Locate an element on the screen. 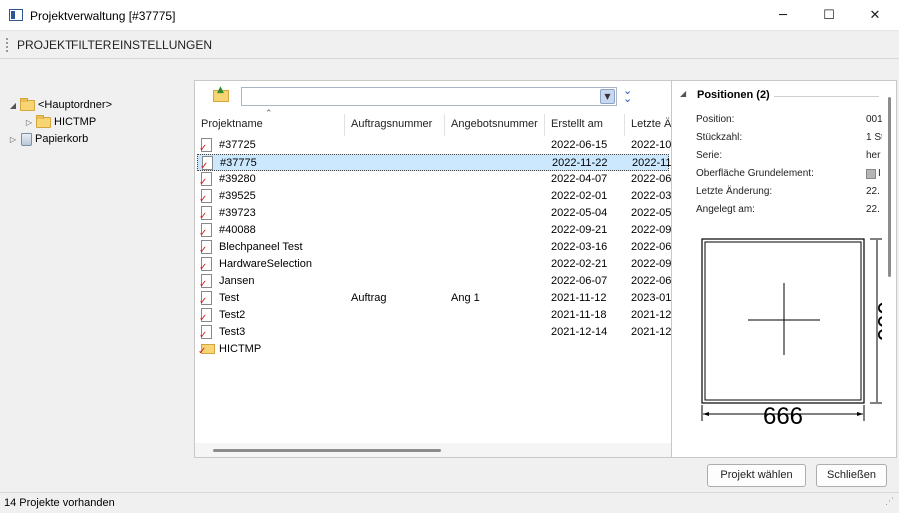 This screenshot has width=899, height=513. cell-angebotsnummer: Ang 1 is located at coordinates (465, 298).